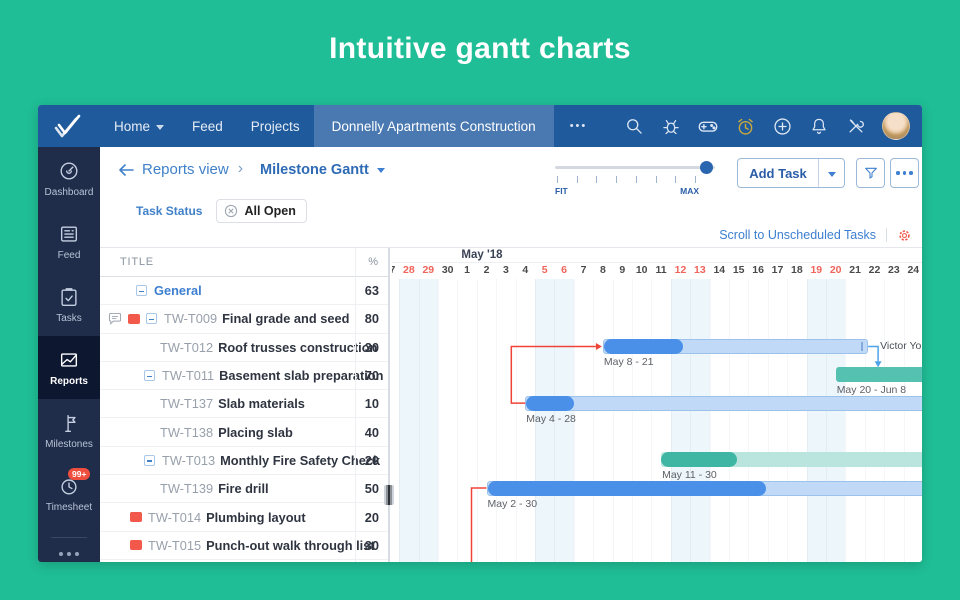 The height and width of the screenshot is (600, 960). What do you see at coordinates (706, 167) in the screenshot?
I see `slider-handle` at bounding box center [706, 167].